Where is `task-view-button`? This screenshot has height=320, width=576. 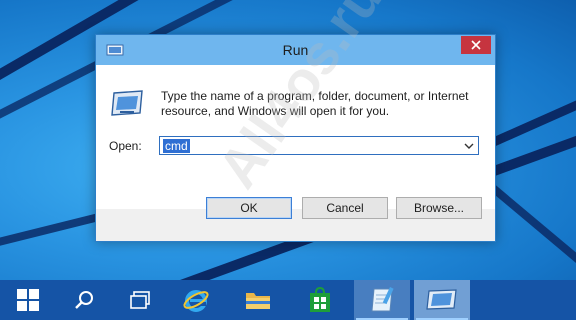 task-view-button is located at coordinates (140, 300).